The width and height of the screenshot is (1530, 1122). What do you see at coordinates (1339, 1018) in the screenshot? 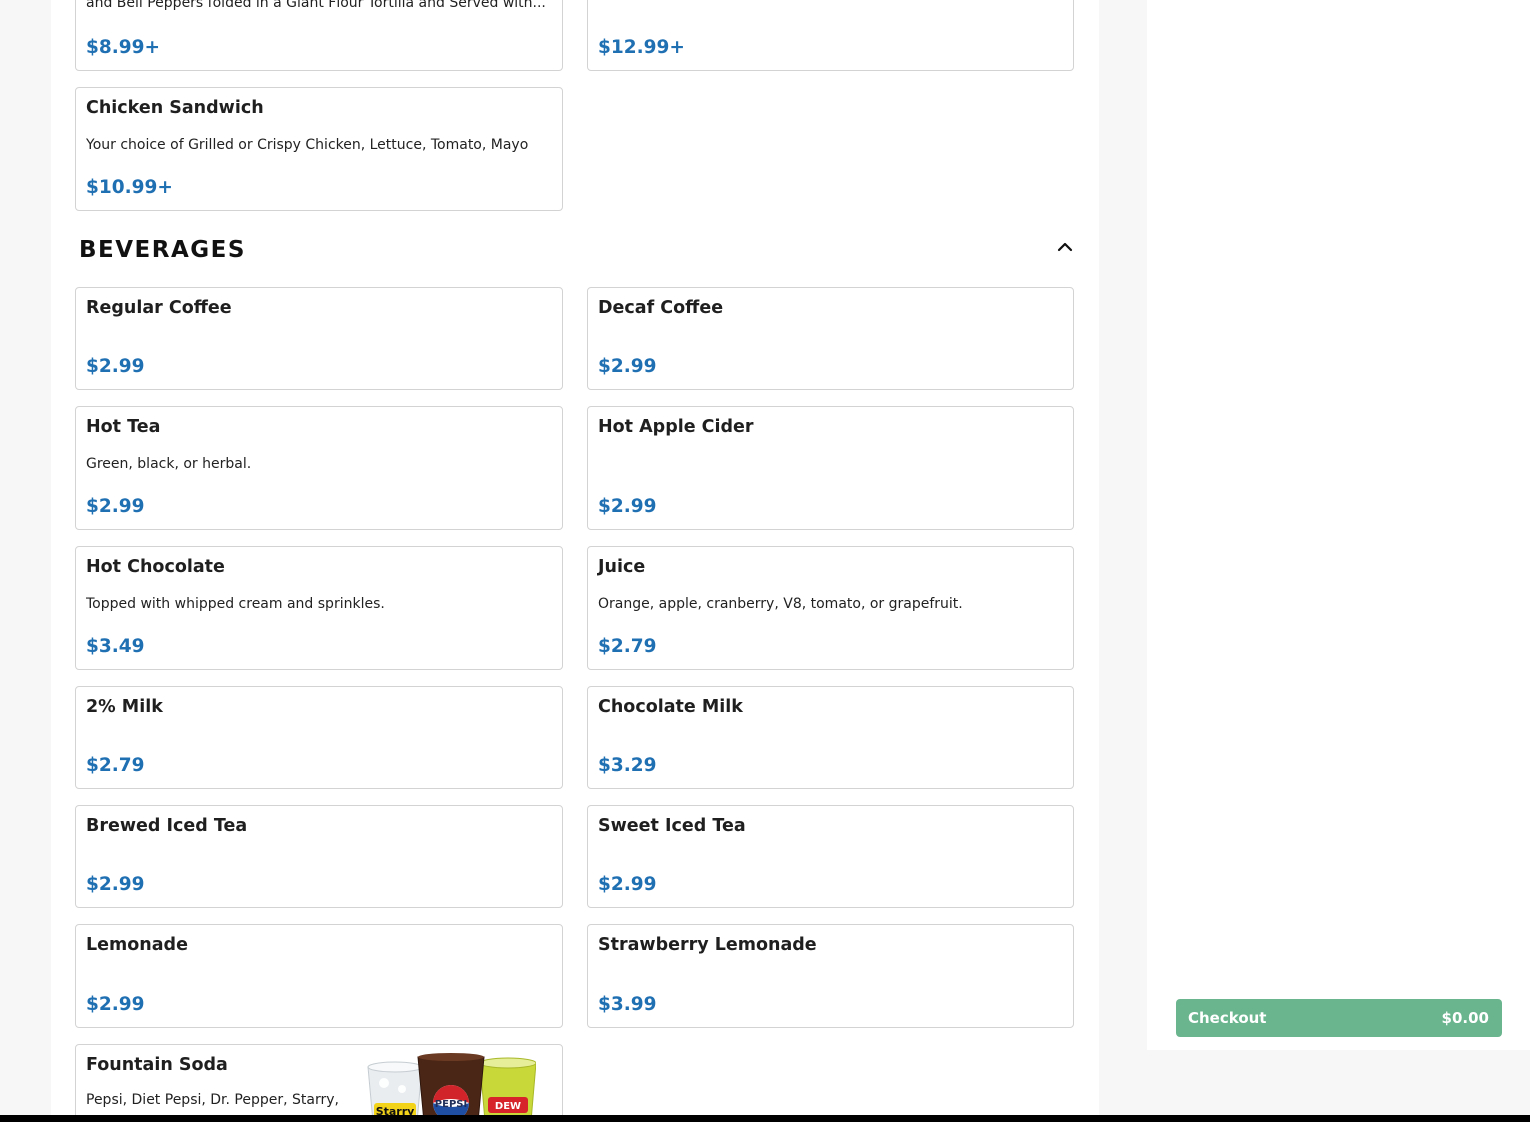
I see `checkout-button: Checkout $0.00` at bounding box center [1339, 1018].